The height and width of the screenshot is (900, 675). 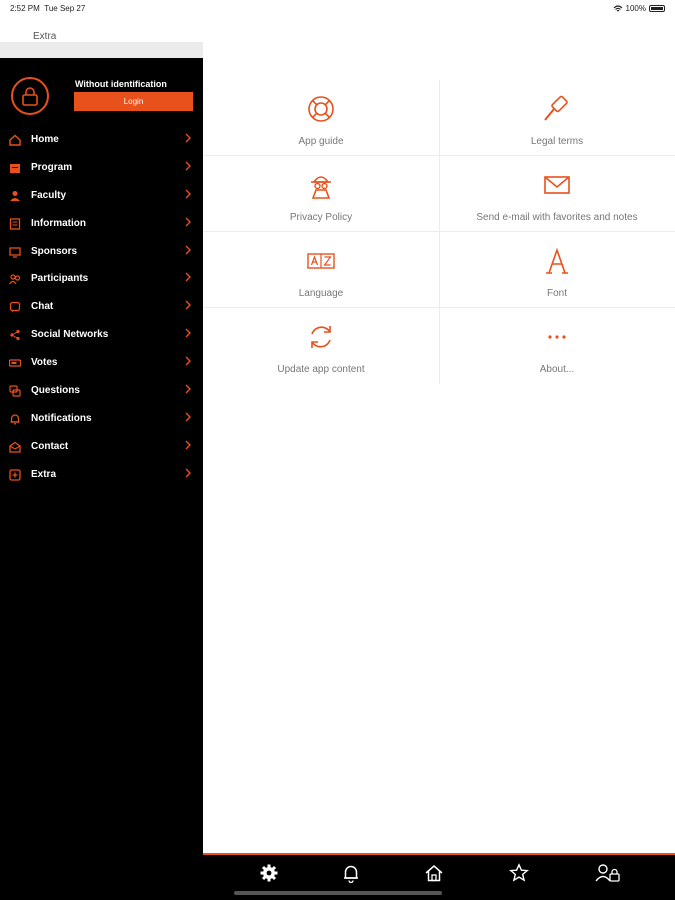 I want to click on sidebar-item-chat: Chat, so click(x=101, y=307).